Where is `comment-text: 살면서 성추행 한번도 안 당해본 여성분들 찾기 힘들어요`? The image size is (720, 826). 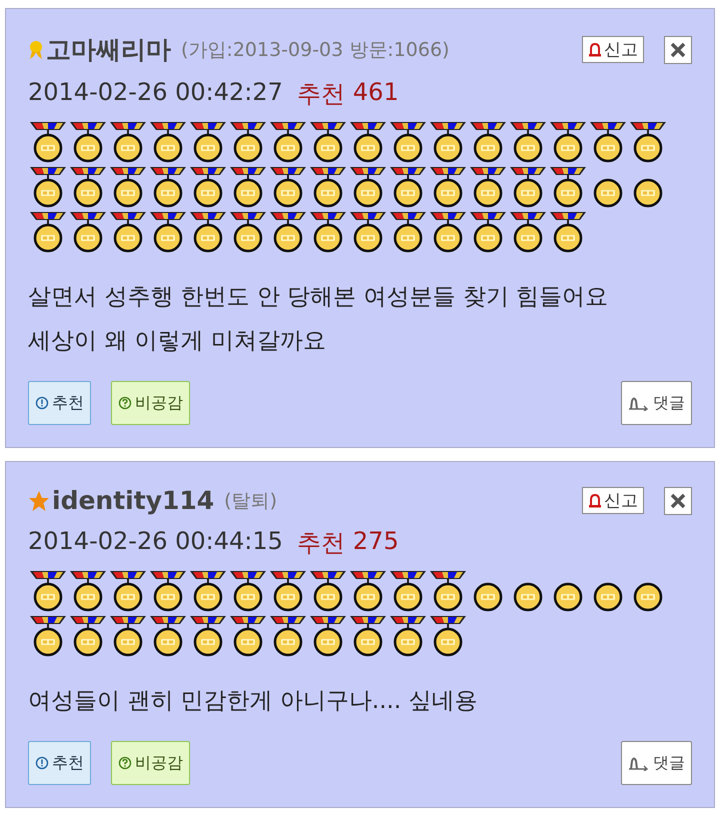
comment-text: 살면서 성추행 한번도 안 당해본 여성분들 찾기 힘들어요 is located at coordinates (319, 297).